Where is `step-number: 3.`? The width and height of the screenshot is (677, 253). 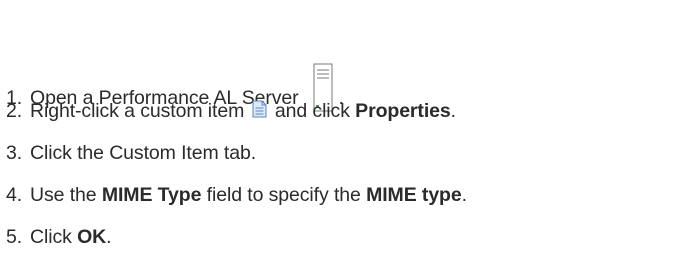 step-number: 3. is located at coordinates (14, 153).